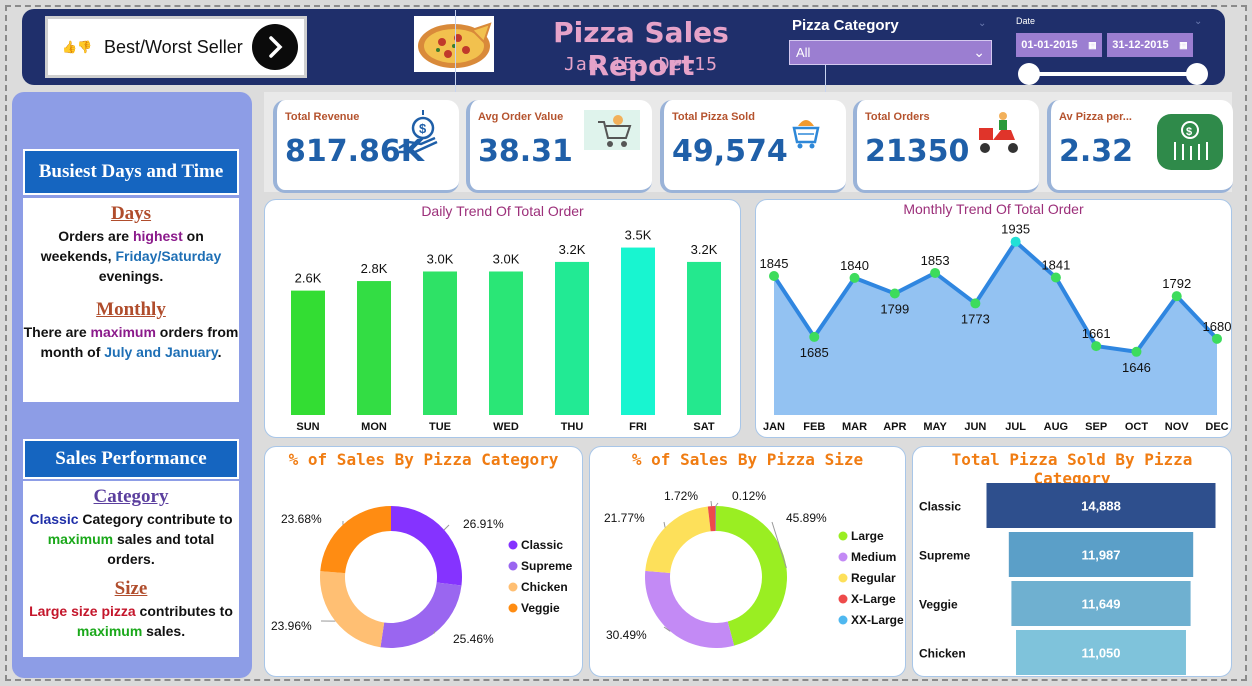 The image size is (1252, 686). Describe the element at coordinates (440, 427) in the screenshot. I see `x-tick-label: TUE` at that location.